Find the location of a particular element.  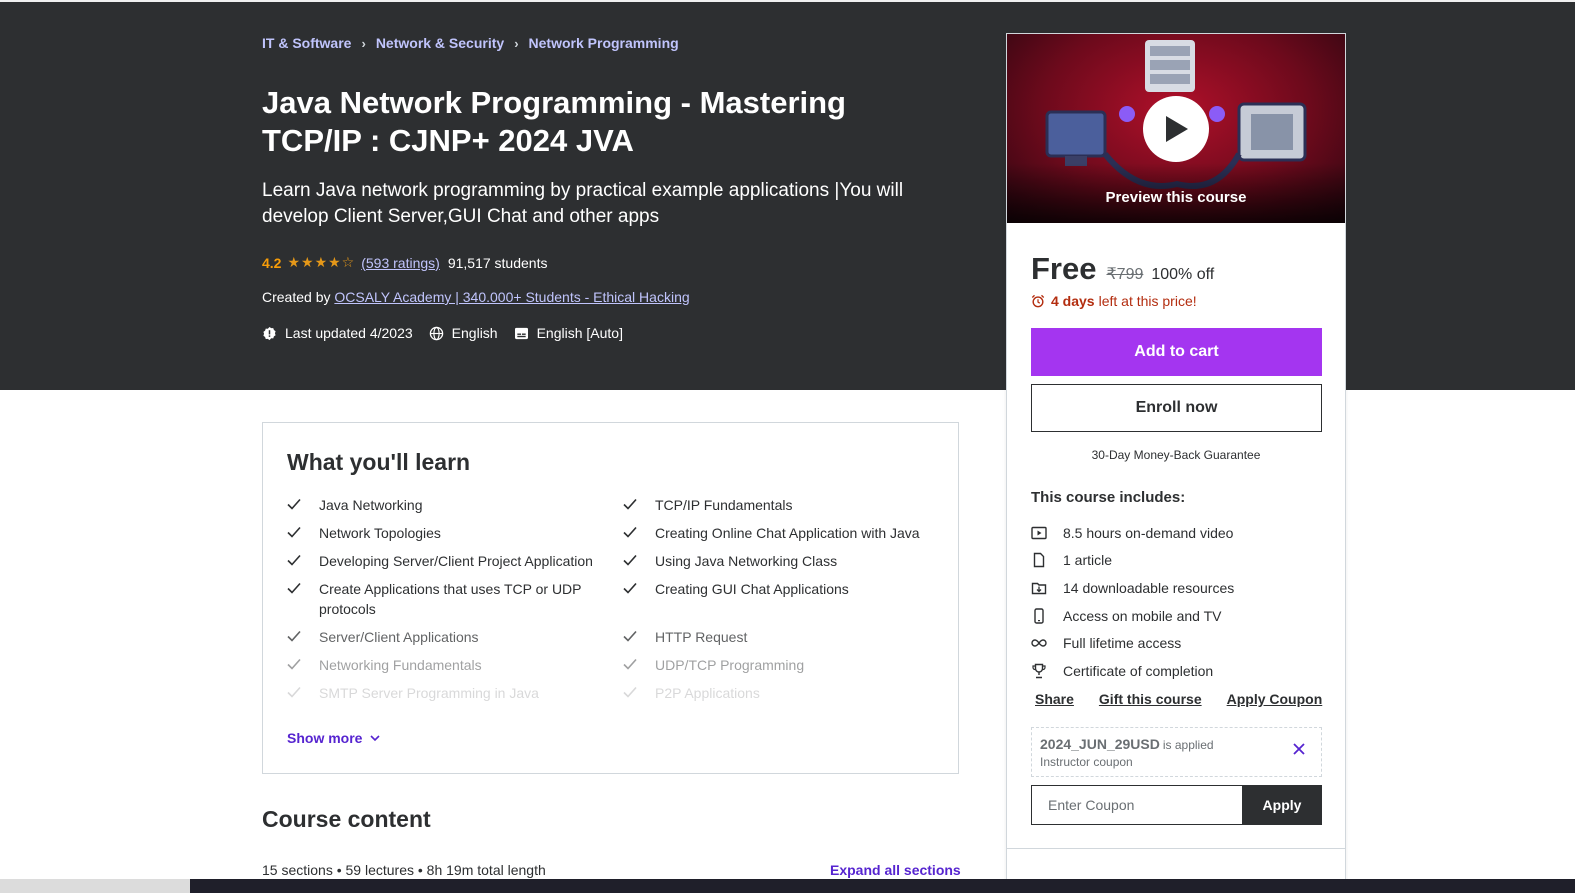

learn-item-text: Java Networking is located at coordinates (371, 505).